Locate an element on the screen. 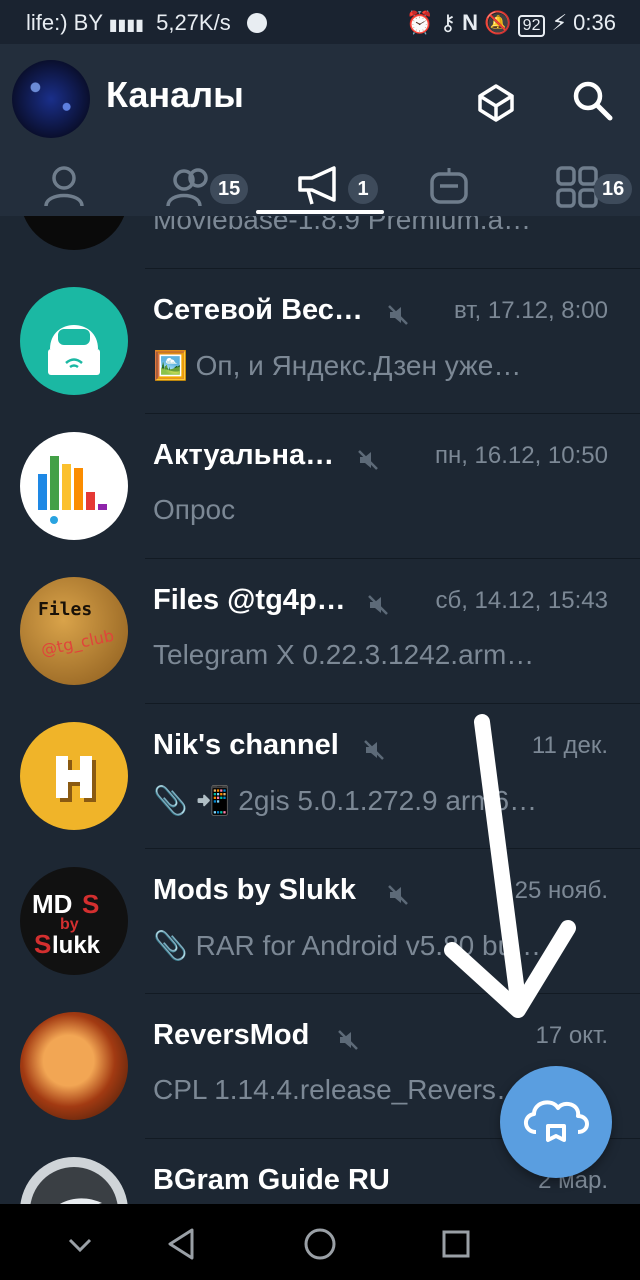  mute-icon: 🔕 is located at coordinates (498, 22).